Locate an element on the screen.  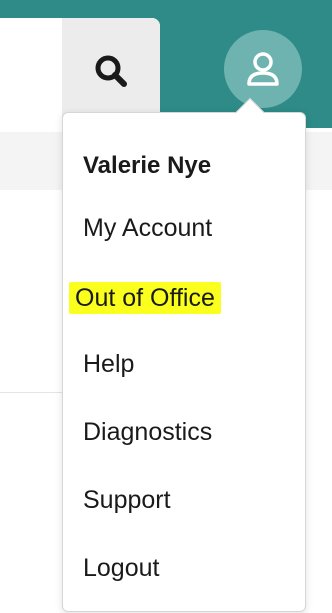
user-icon is located at coordinates (263, 69).